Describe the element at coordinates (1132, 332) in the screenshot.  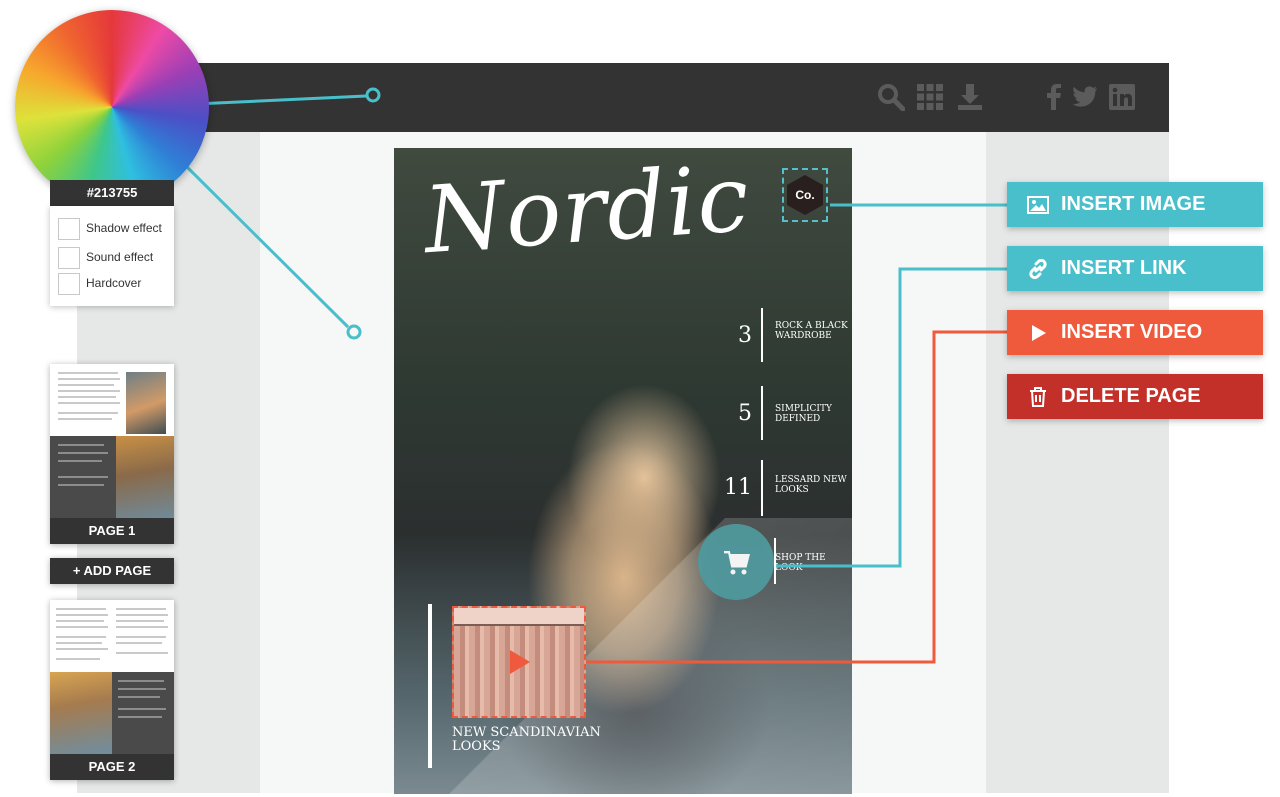
I see `action-label: INSERT VIDEO` at that location.